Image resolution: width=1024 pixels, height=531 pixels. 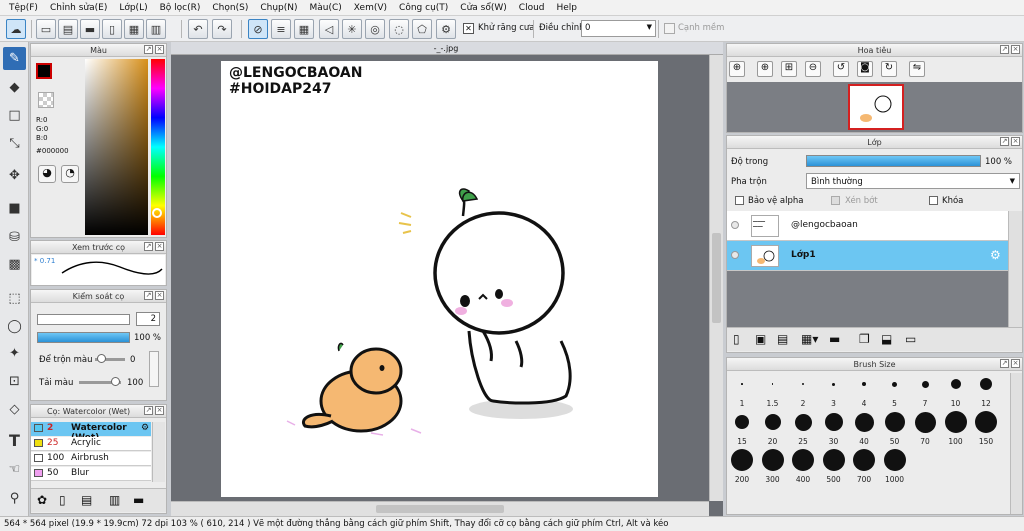 What do you see at coordinates (925, 428) in the screenshot?
I see `brush-size-option-70: 70` at bounding box center [925, 428].